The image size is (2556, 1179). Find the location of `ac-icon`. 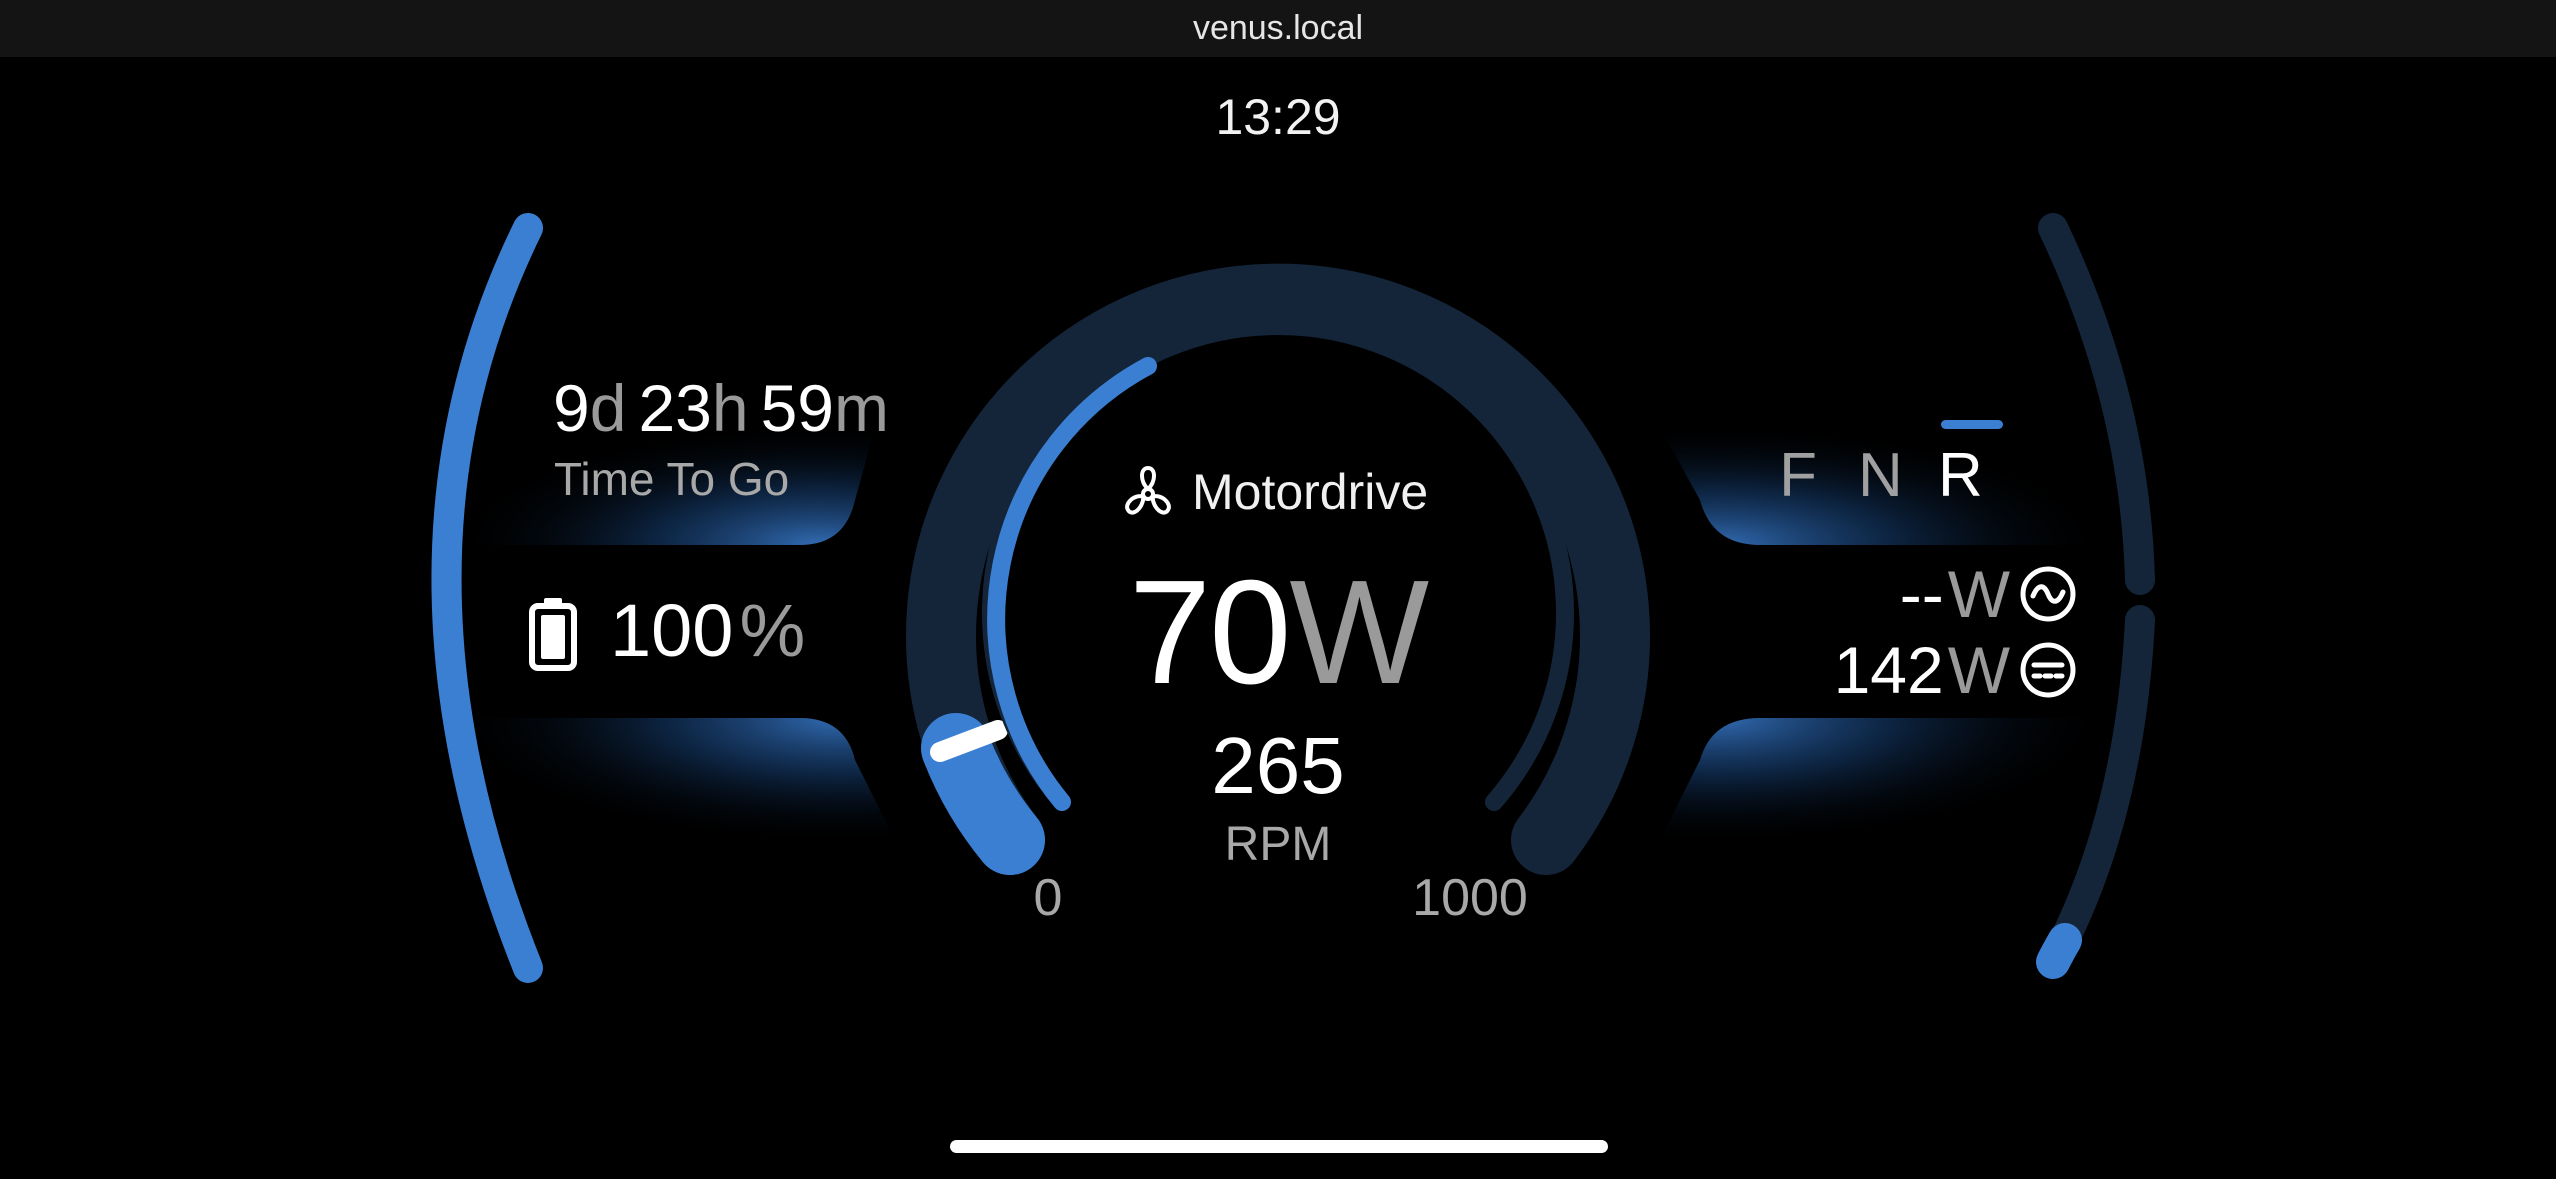

ac-icon is located at coordinates (2048, 594).